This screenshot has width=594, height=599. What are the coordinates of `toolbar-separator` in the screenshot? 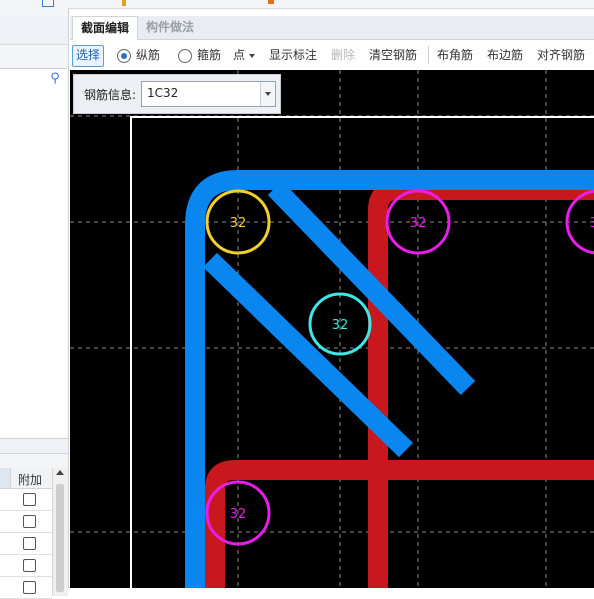 It's located at (428, 55).